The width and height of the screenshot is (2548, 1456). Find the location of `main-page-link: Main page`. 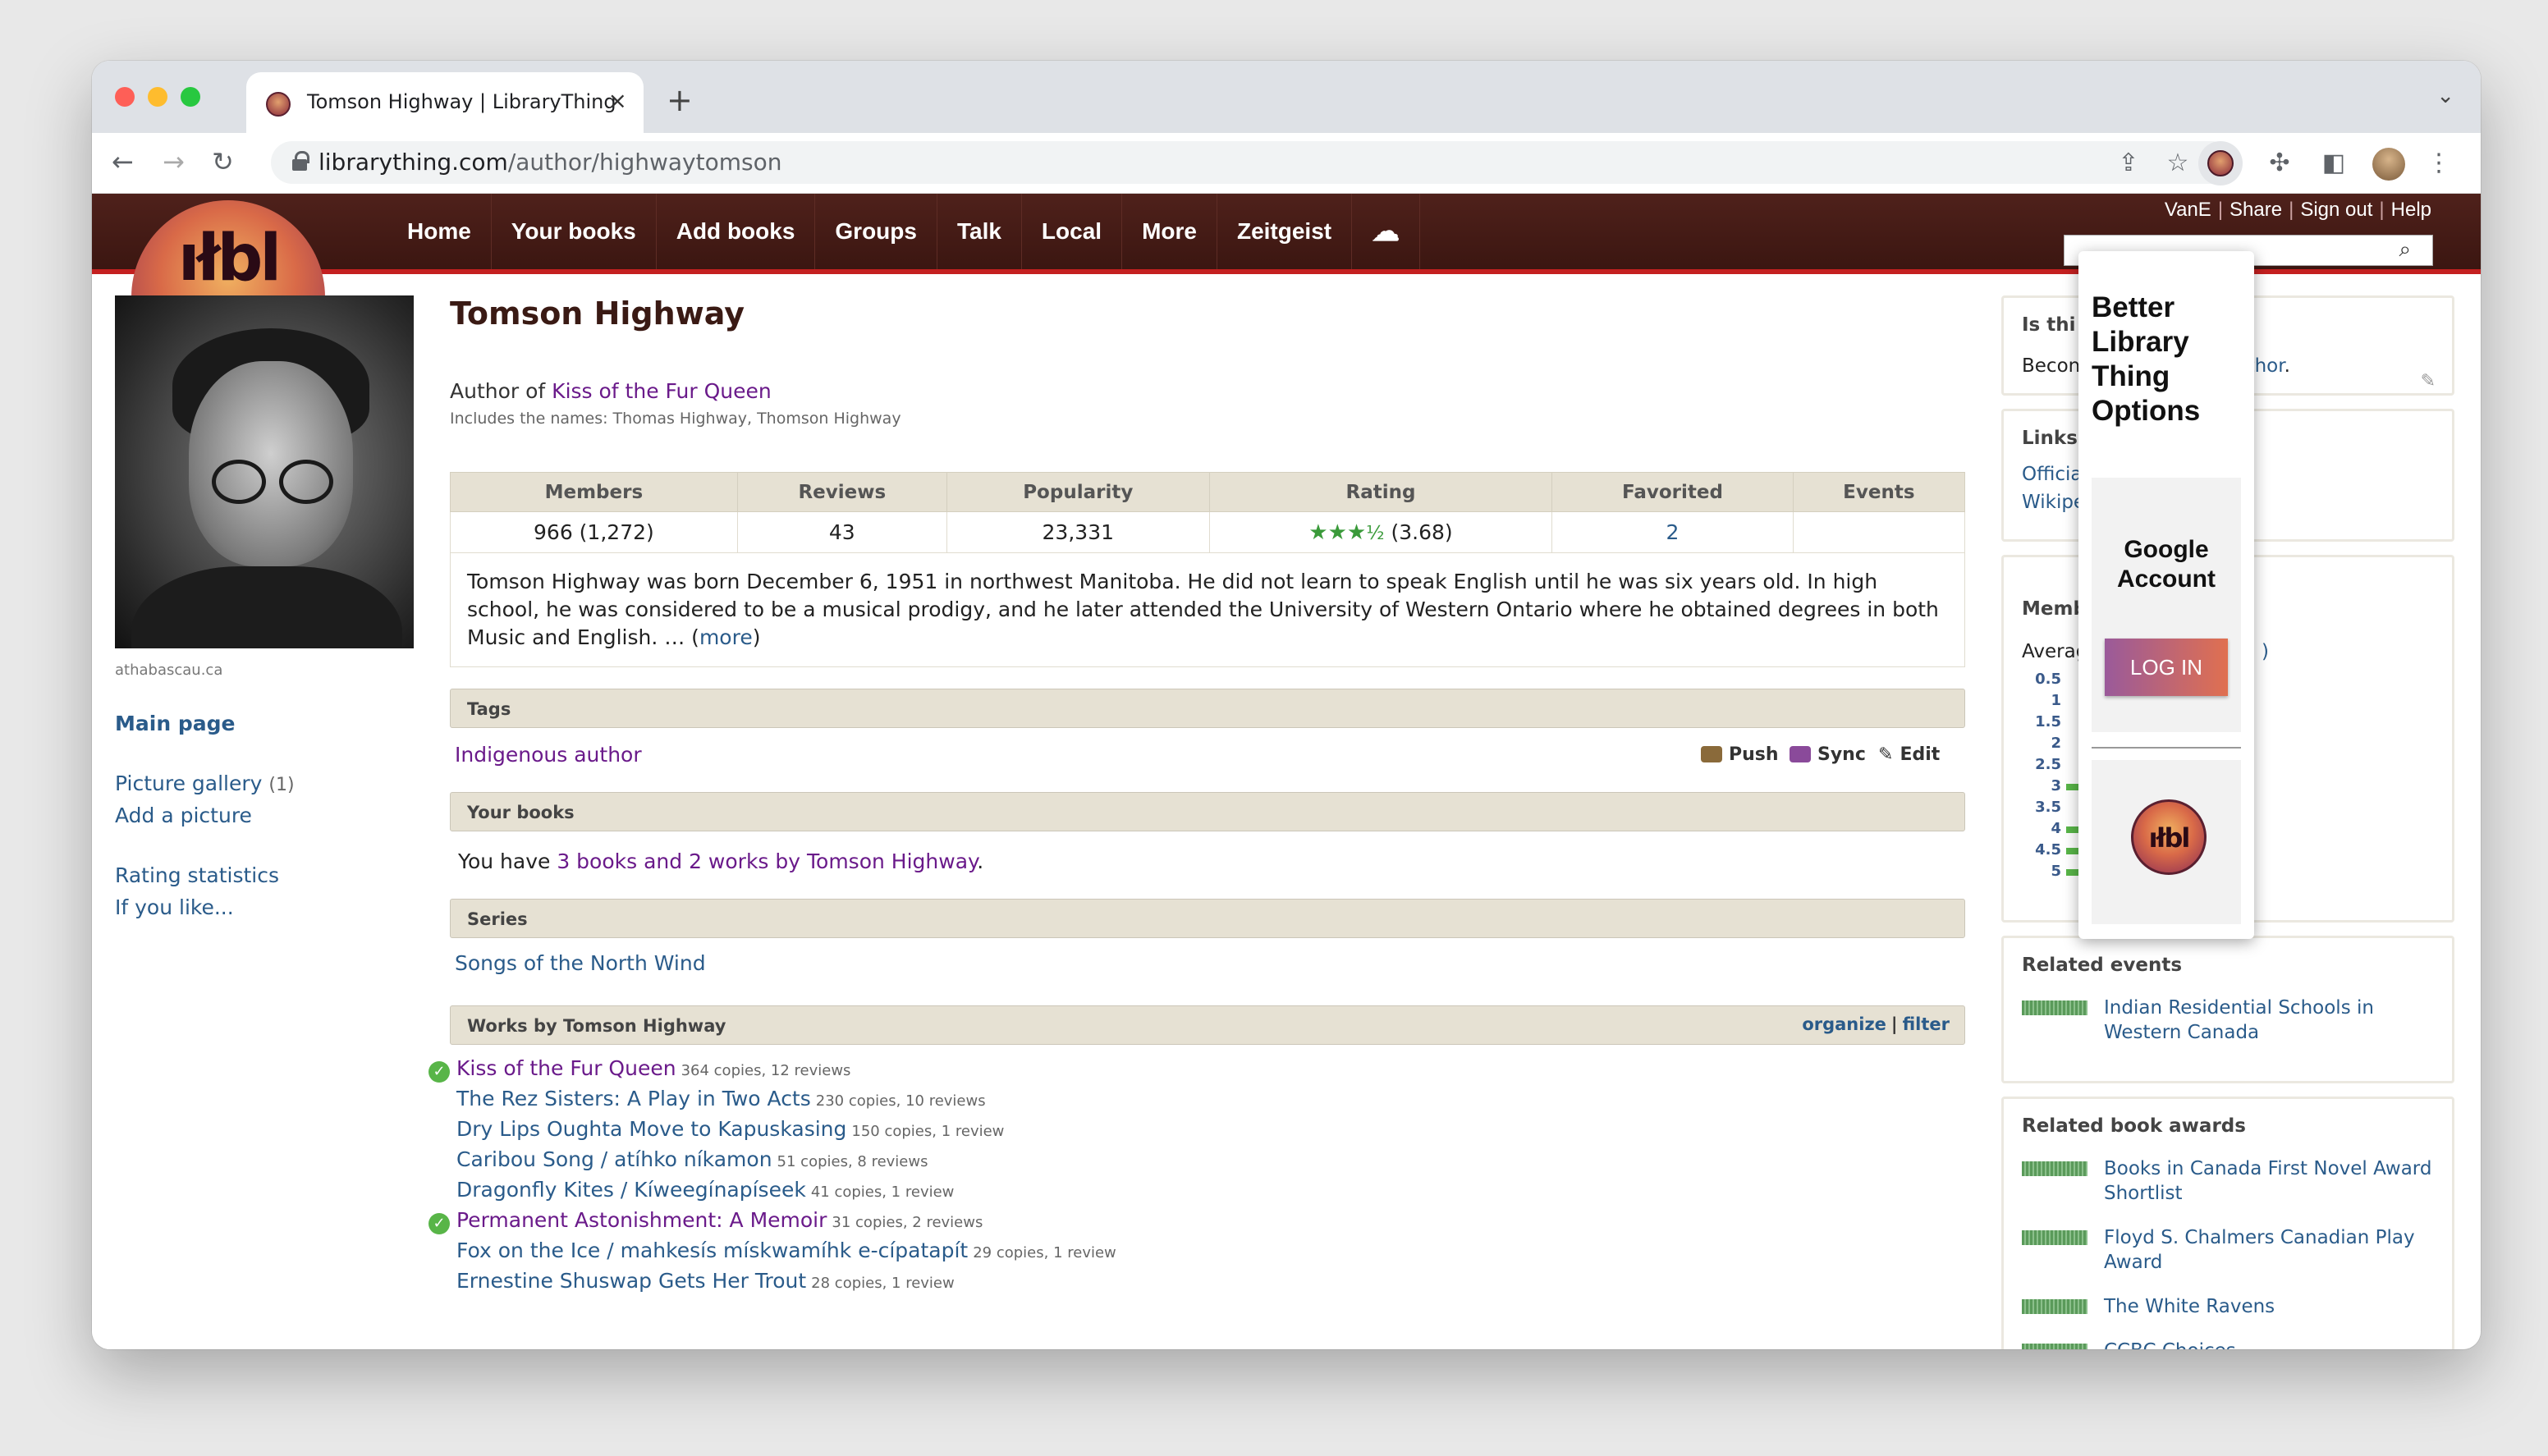

main-page-link: Main page is located at coordinates (267, 723).